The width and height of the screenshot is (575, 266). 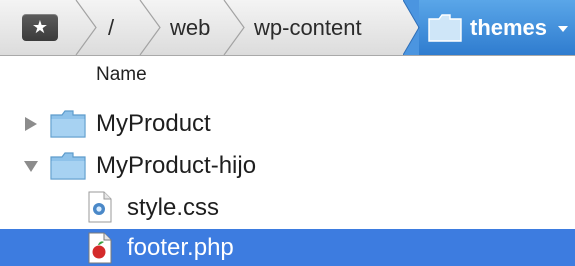 What do you see at coordinates (411, 27) in the screenshot?
I see `active-crumb-arrow` at bounding box center [411, 27].